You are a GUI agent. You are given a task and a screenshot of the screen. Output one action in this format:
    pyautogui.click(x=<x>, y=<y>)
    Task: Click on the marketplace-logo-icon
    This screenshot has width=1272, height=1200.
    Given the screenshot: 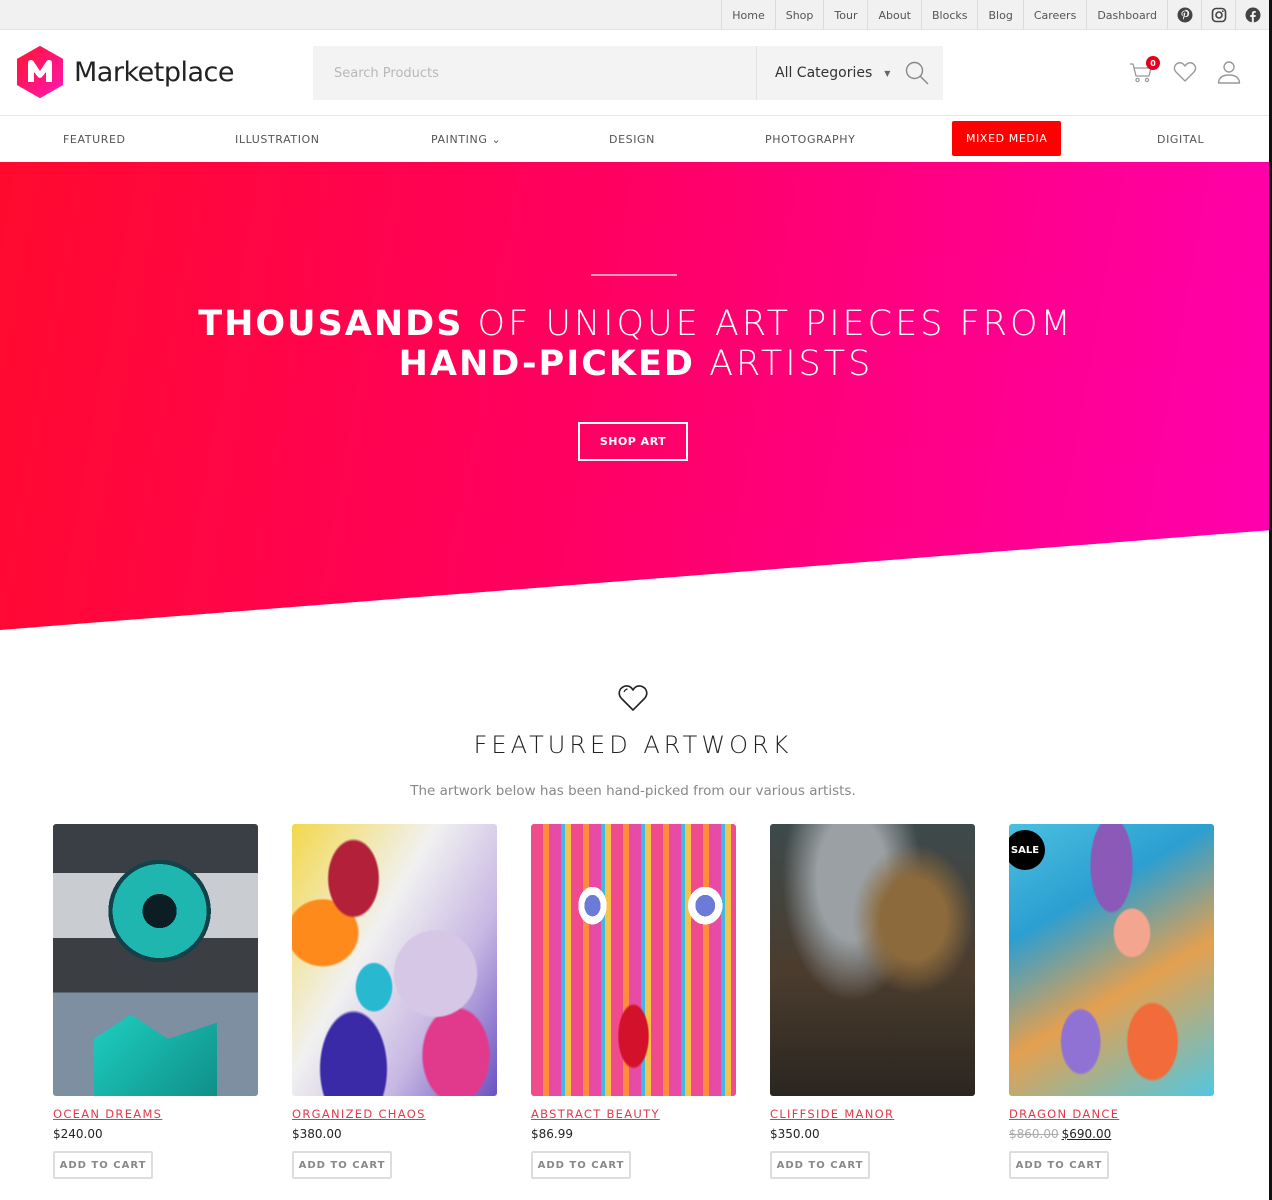 What is the action you would take?
    pyautogui.click(x=40, y=72)
    